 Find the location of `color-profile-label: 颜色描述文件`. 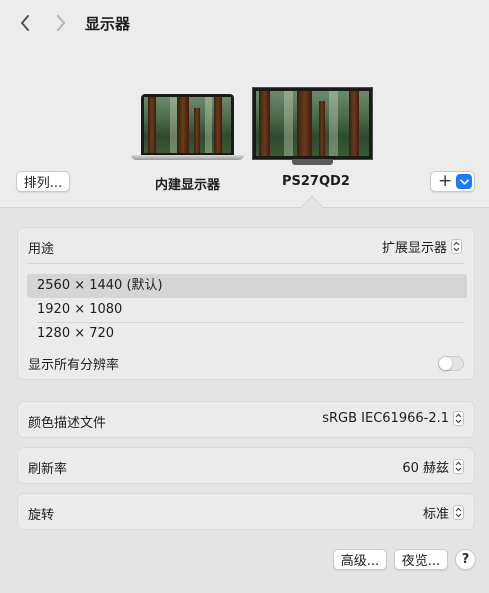

color-profile-label: 颜色描述文件 is located at coordinates (67, 423).